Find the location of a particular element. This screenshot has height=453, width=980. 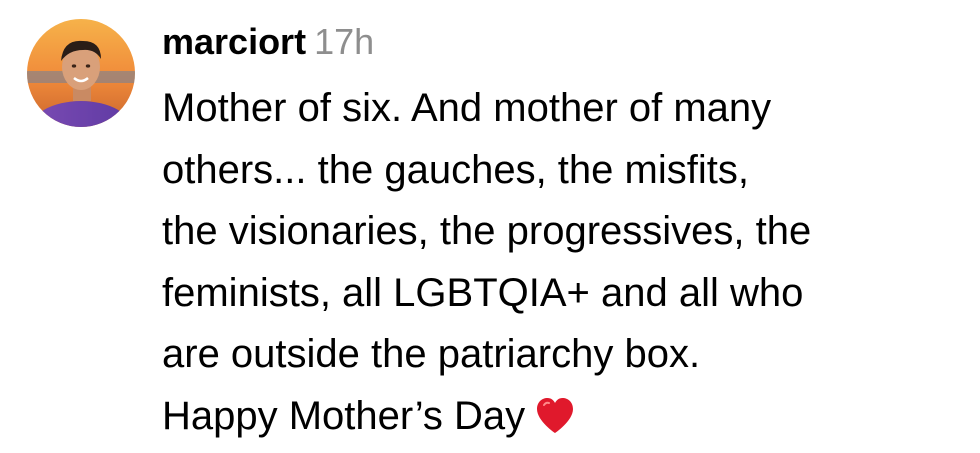

comment-last-line: Happy Mother’s Day is located at coordinates (567, 419).